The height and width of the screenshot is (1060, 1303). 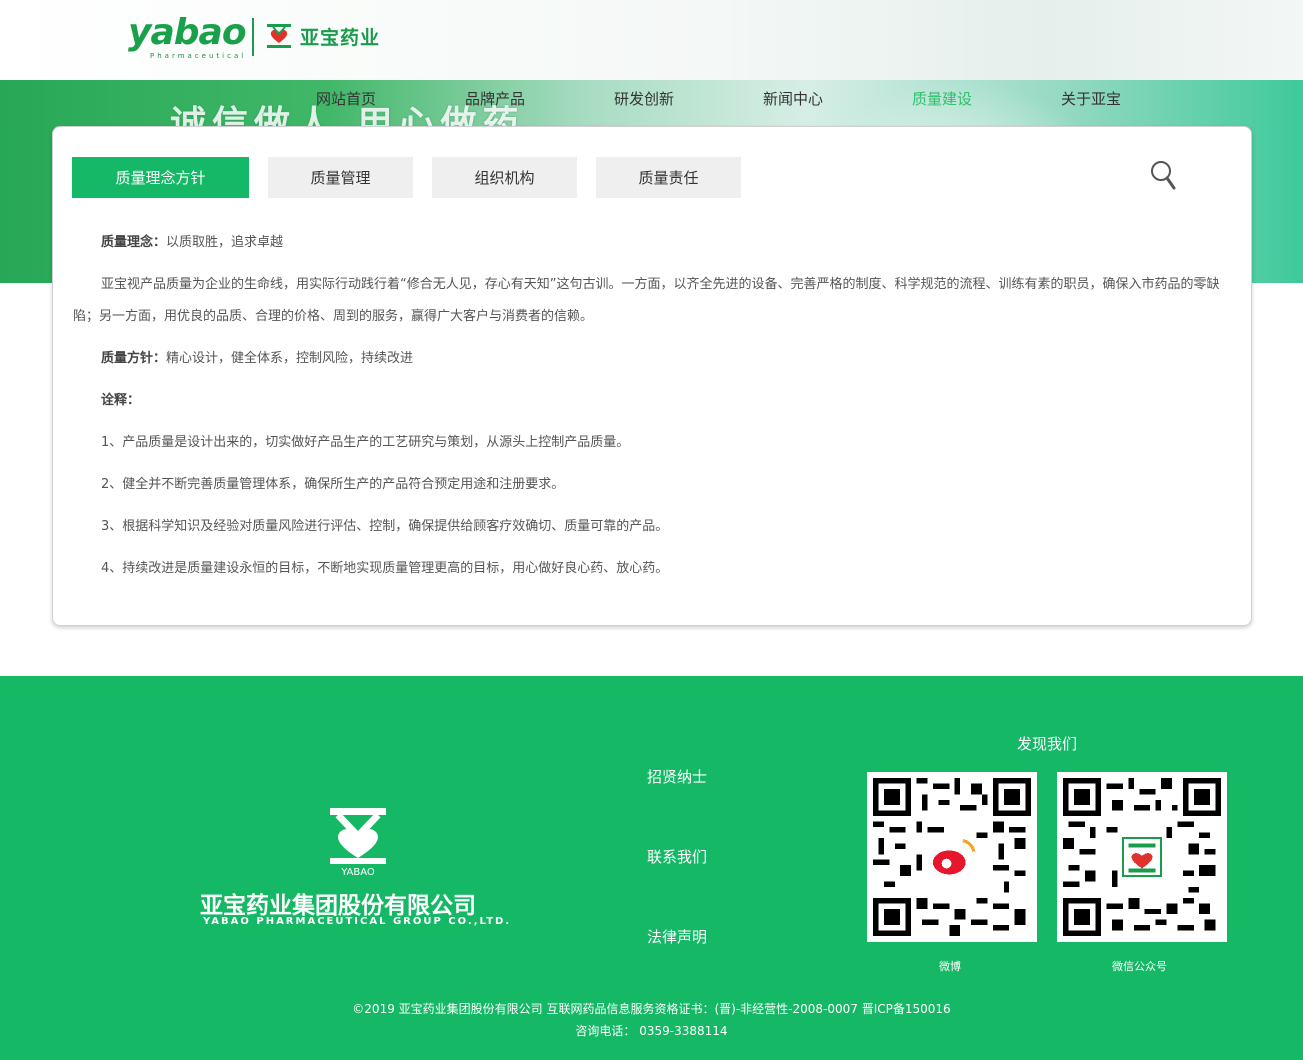 I want to click on wechat-qr-code, so click(x=1142, y=857).